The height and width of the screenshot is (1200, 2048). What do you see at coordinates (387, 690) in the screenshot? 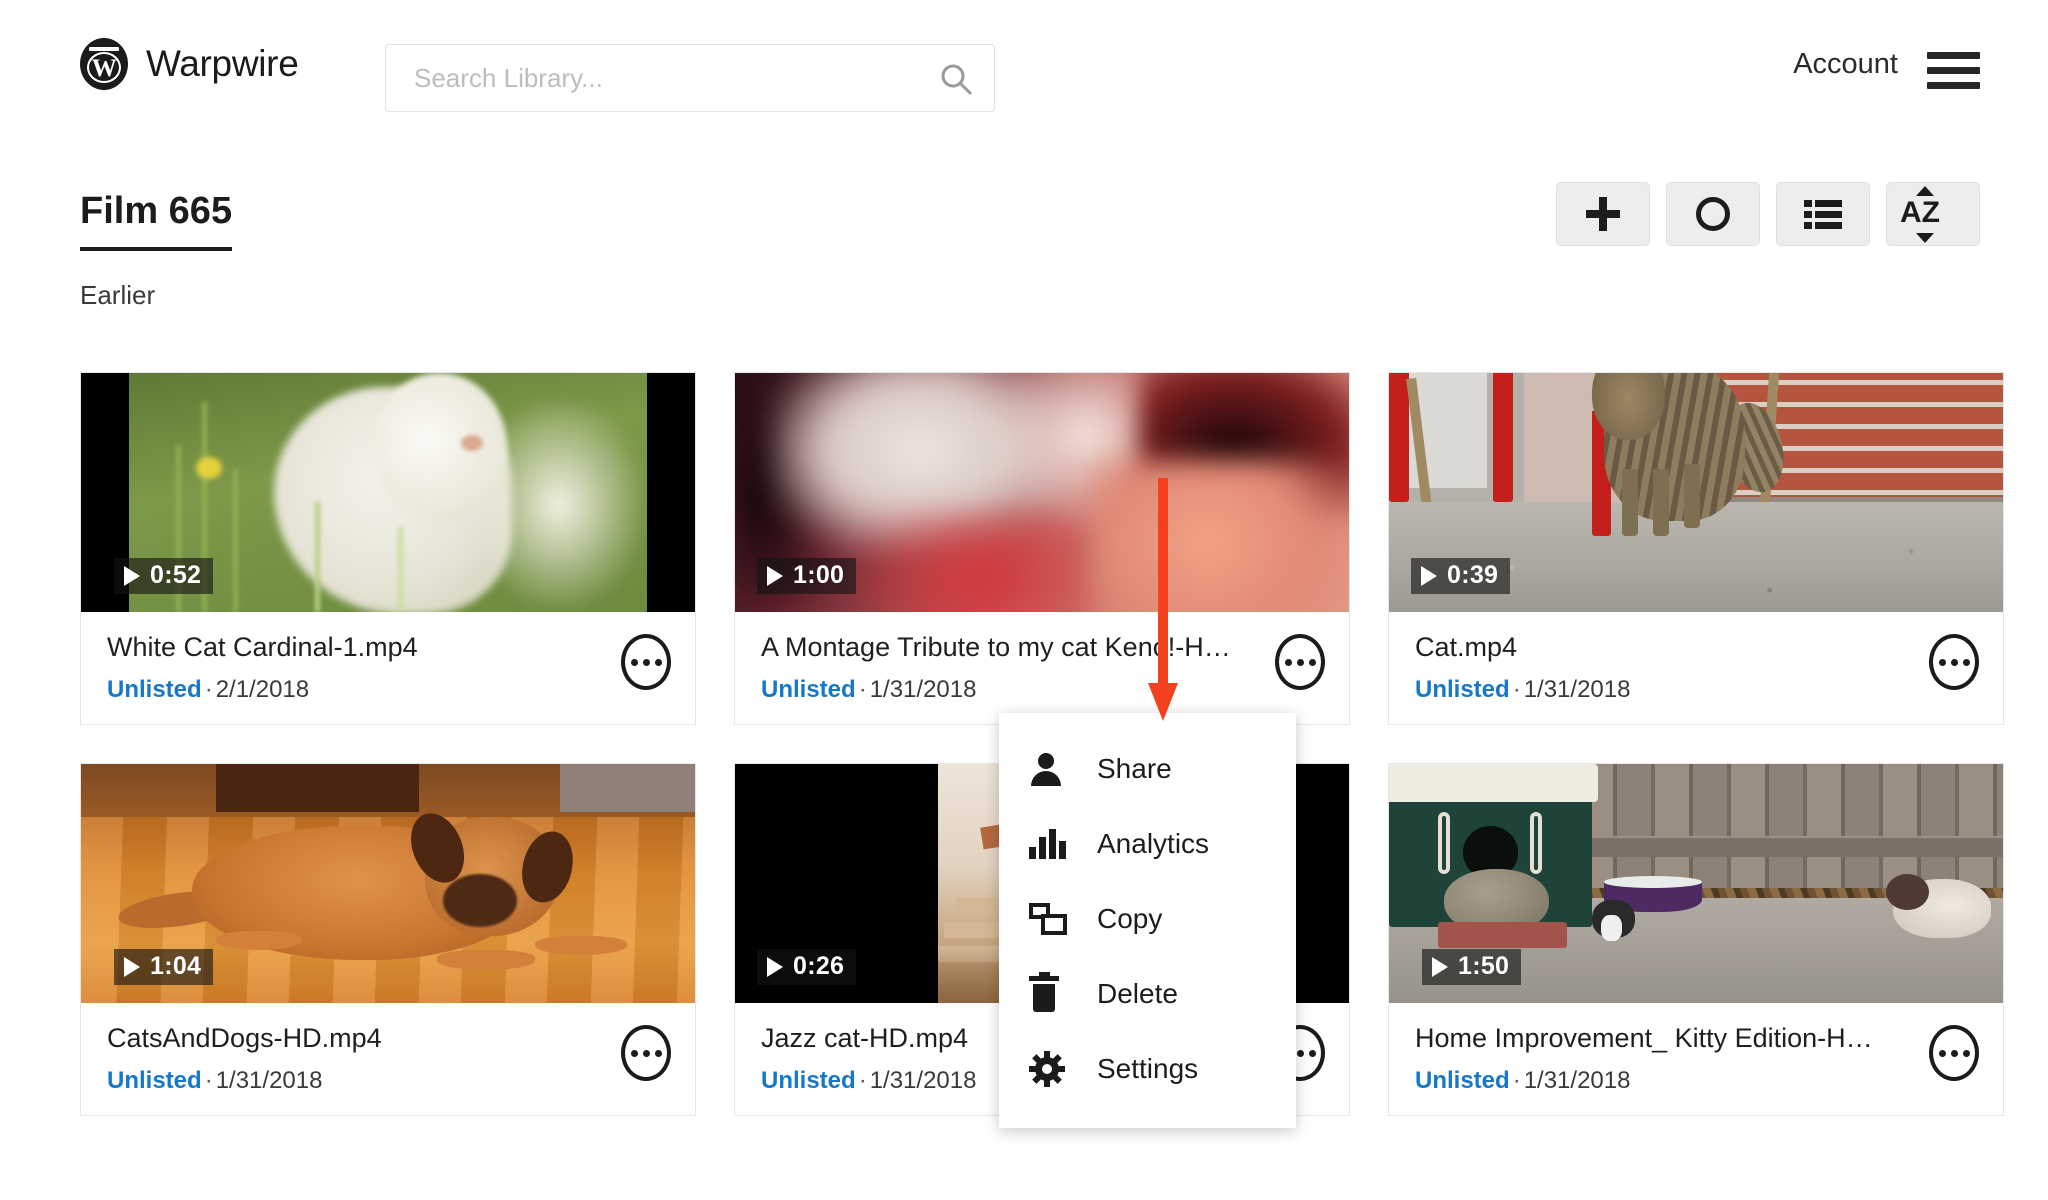
I see `media-subtitle: Unlisted · 2/1/2018` at bounding box center [387, 690].